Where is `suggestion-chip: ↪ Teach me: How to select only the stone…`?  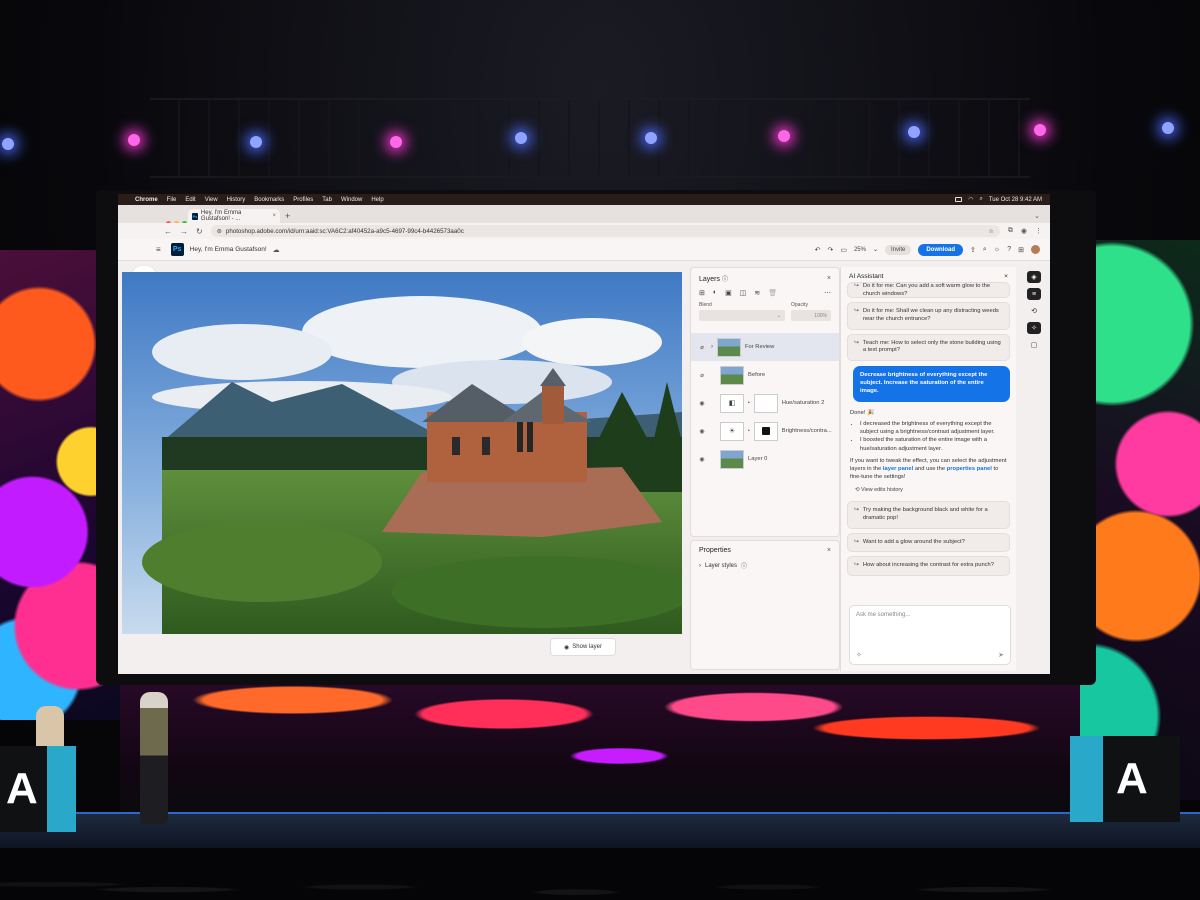
suggestion-chip: ↪ Teach me: How to select only the stone… is located at coordinates (928, 347).